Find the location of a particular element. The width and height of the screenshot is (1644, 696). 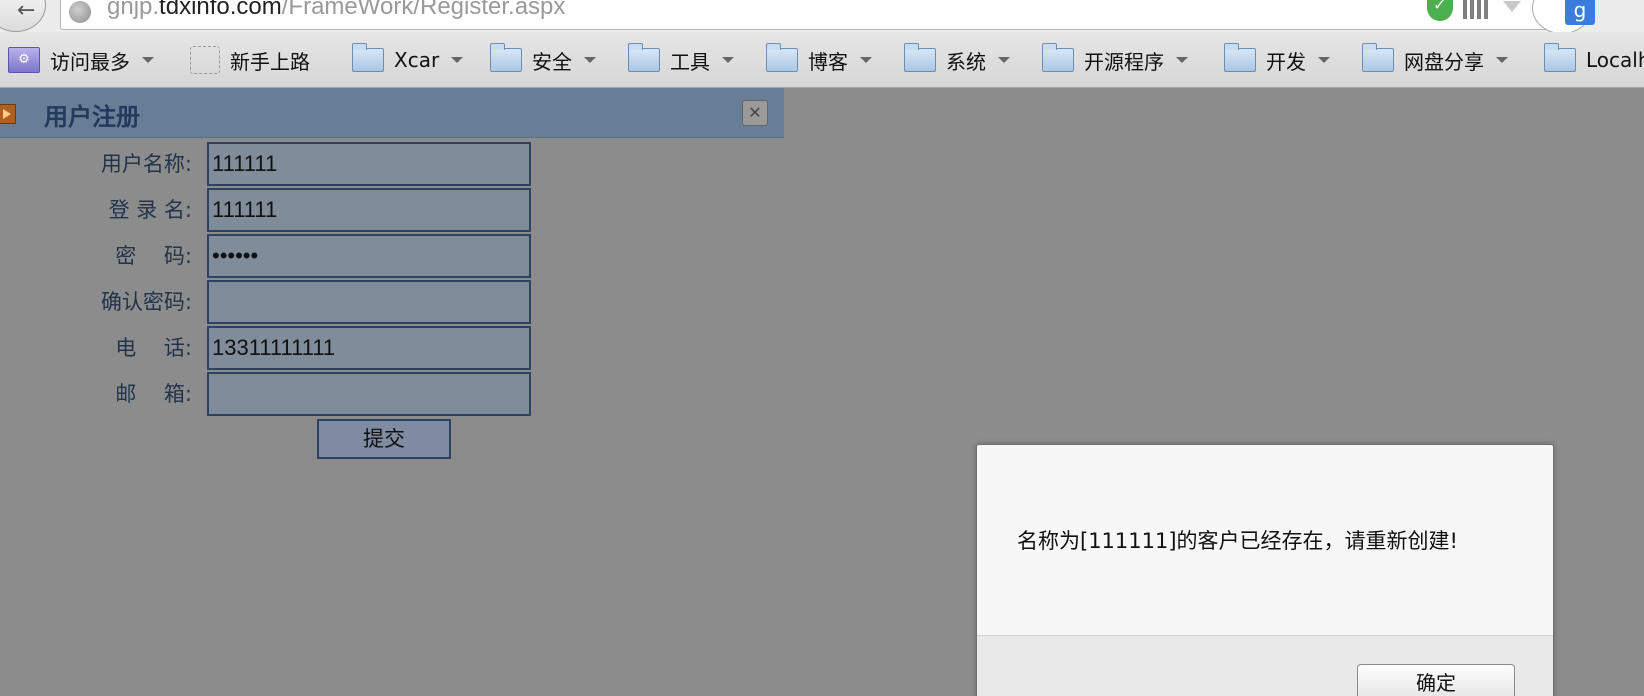

bookmark-system: 系统 is located at coordinates (957, 58).